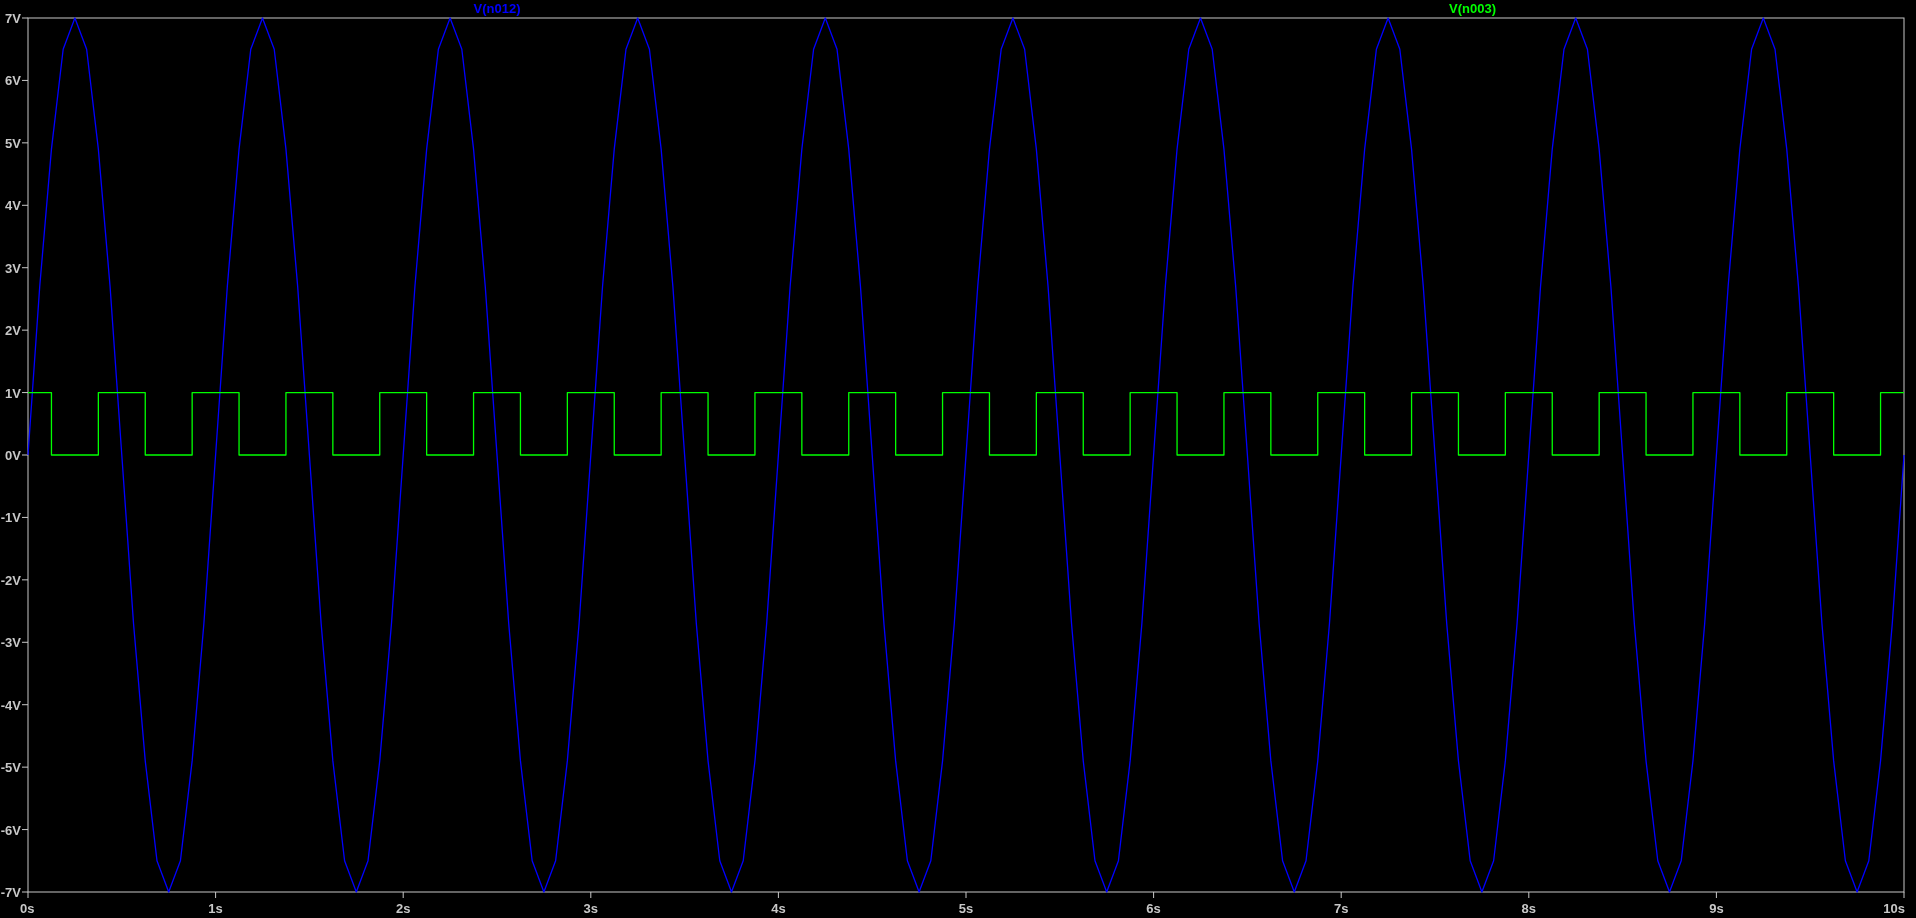 This screenshot has height=918, width=1916. Describe the element at coordinates (1894, 908) in the screenshot. I see `tick-label: 10s` at that location.